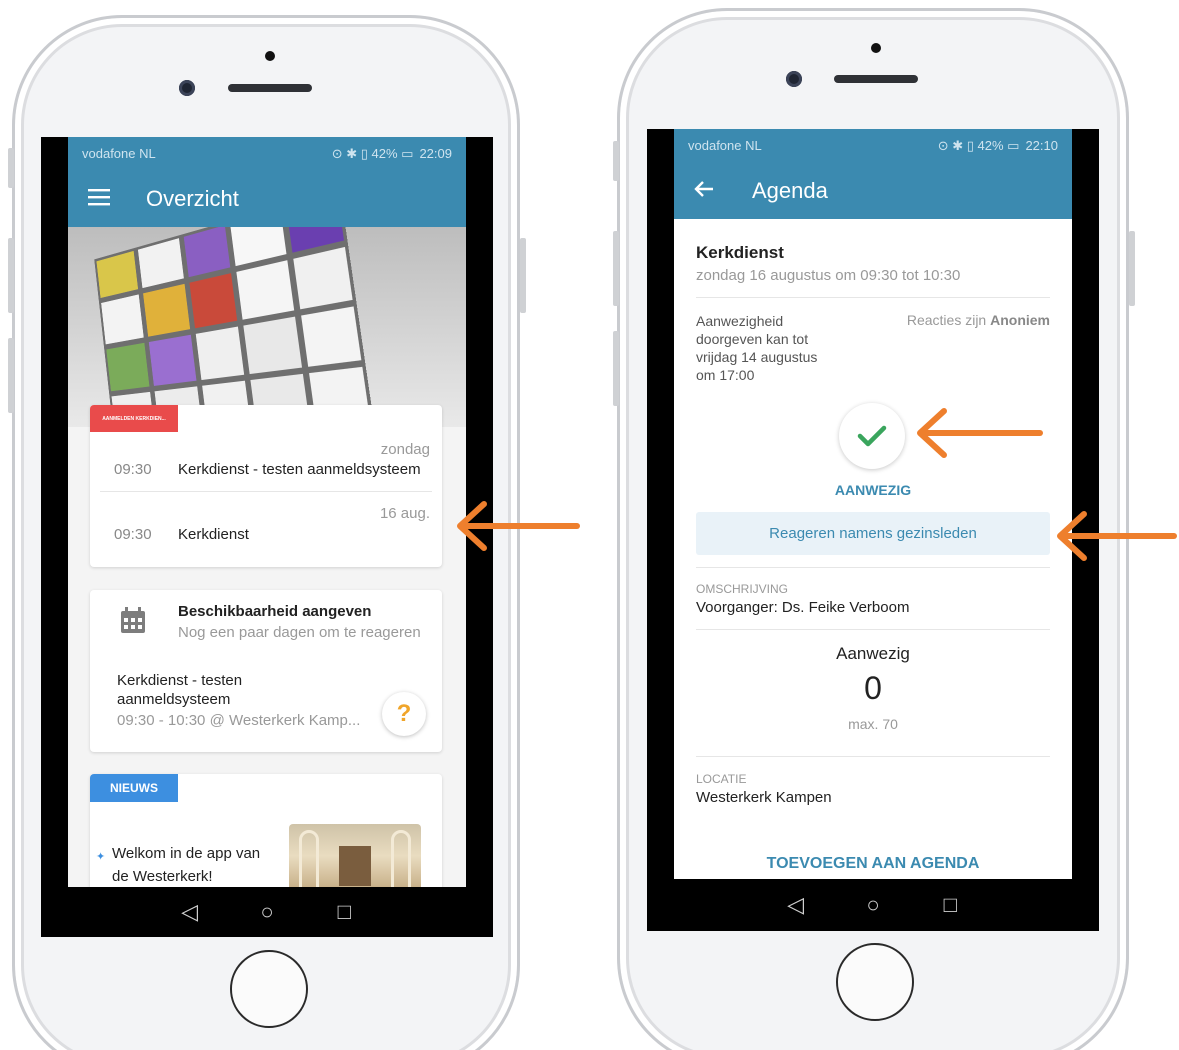  Describe the element at coordinates (721, 779) in the screenshot. I see `location-label: LOCATIE` at that location.